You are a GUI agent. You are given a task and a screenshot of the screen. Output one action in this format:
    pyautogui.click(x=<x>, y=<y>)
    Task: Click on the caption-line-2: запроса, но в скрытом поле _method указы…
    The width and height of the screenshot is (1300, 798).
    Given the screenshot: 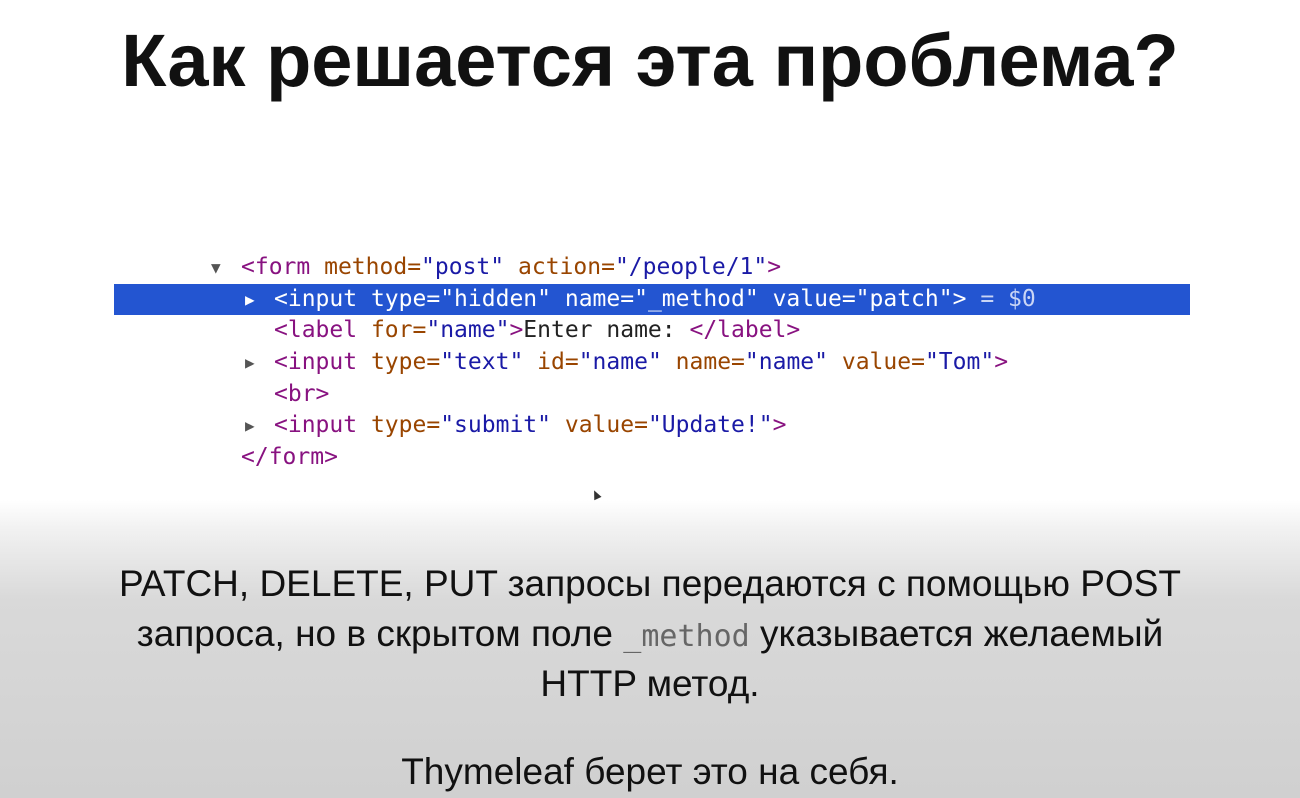 What is the action you would take?
    pyautogui.click(x=650, y=633)
    